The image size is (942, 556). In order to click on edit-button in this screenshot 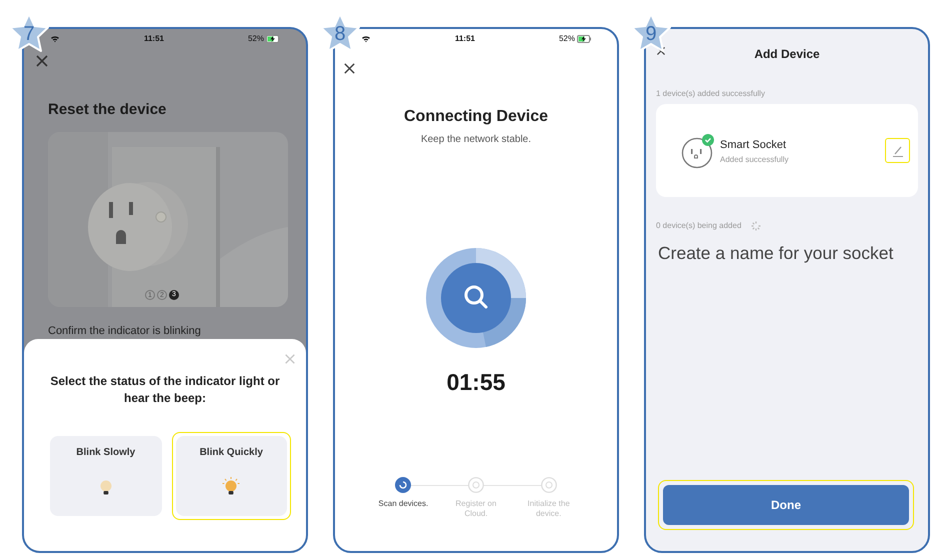, I will do `click(897, 150)`.